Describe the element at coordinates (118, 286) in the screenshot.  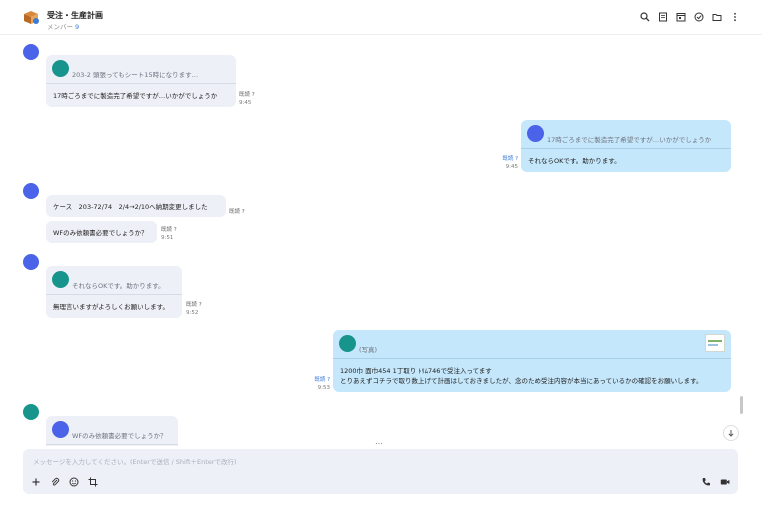
I see `quote-text: それならOKです。助かります。` at that location.